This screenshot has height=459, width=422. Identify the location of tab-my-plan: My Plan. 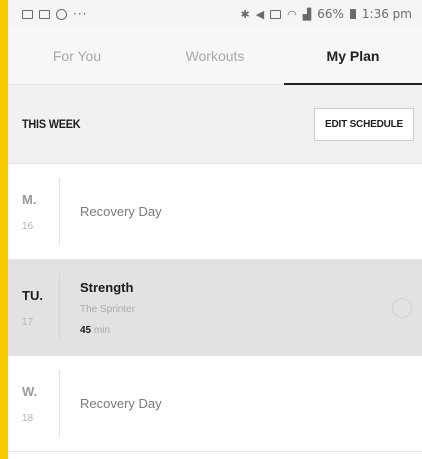
(353, 56).